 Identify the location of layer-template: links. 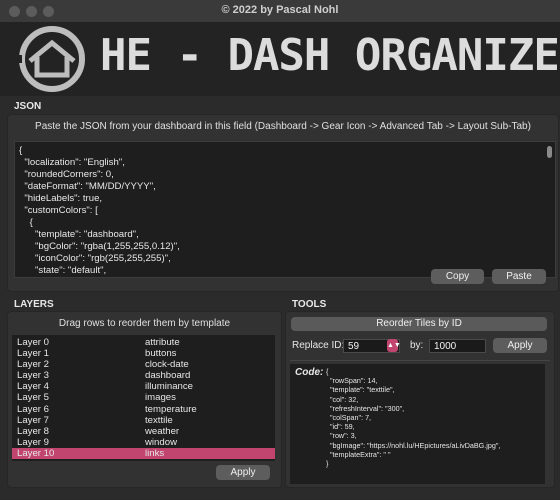
(155, 453).